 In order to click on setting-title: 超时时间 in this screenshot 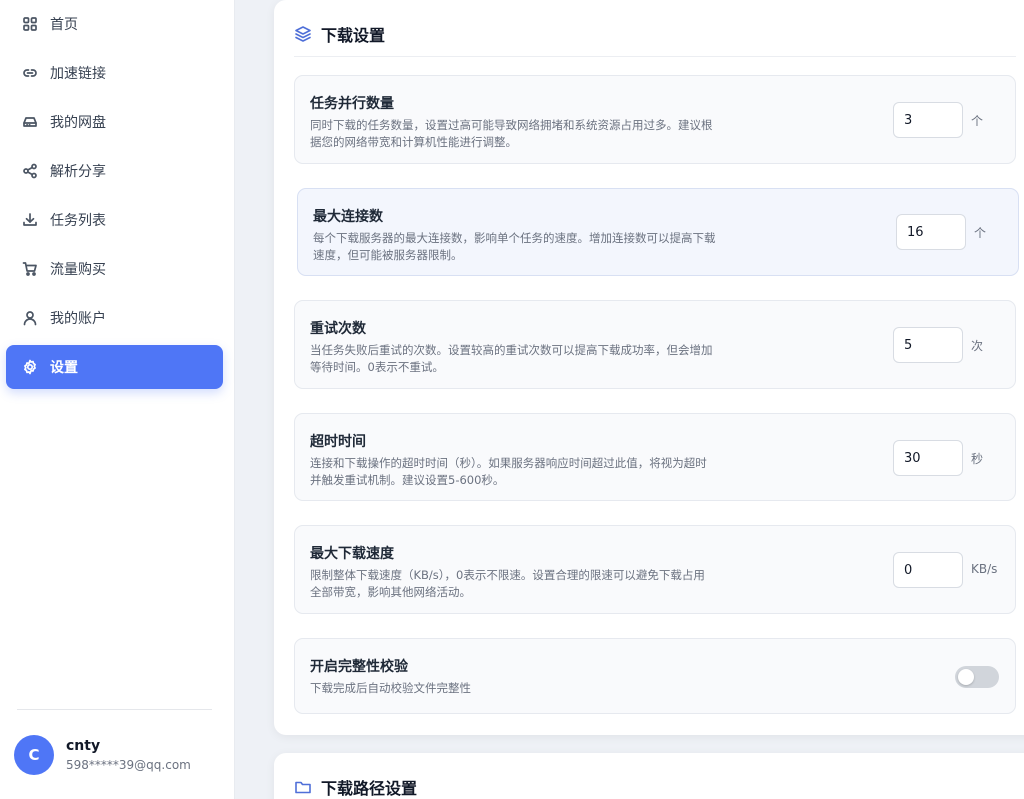, I will do `click(338, 442)`.